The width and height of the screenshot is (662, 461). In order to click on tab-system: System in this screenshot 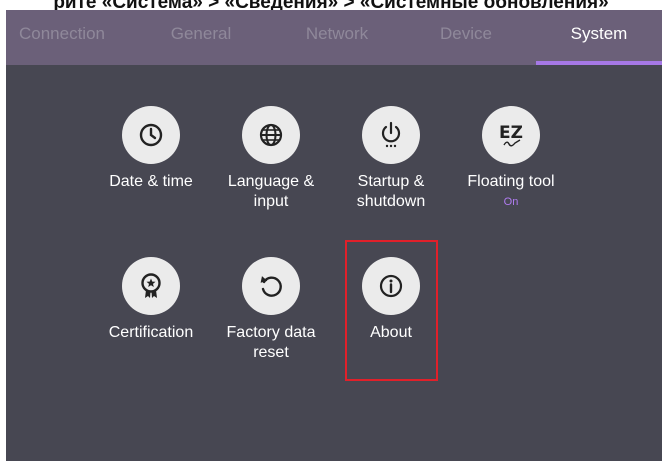, I will do `click(599, 37)`.